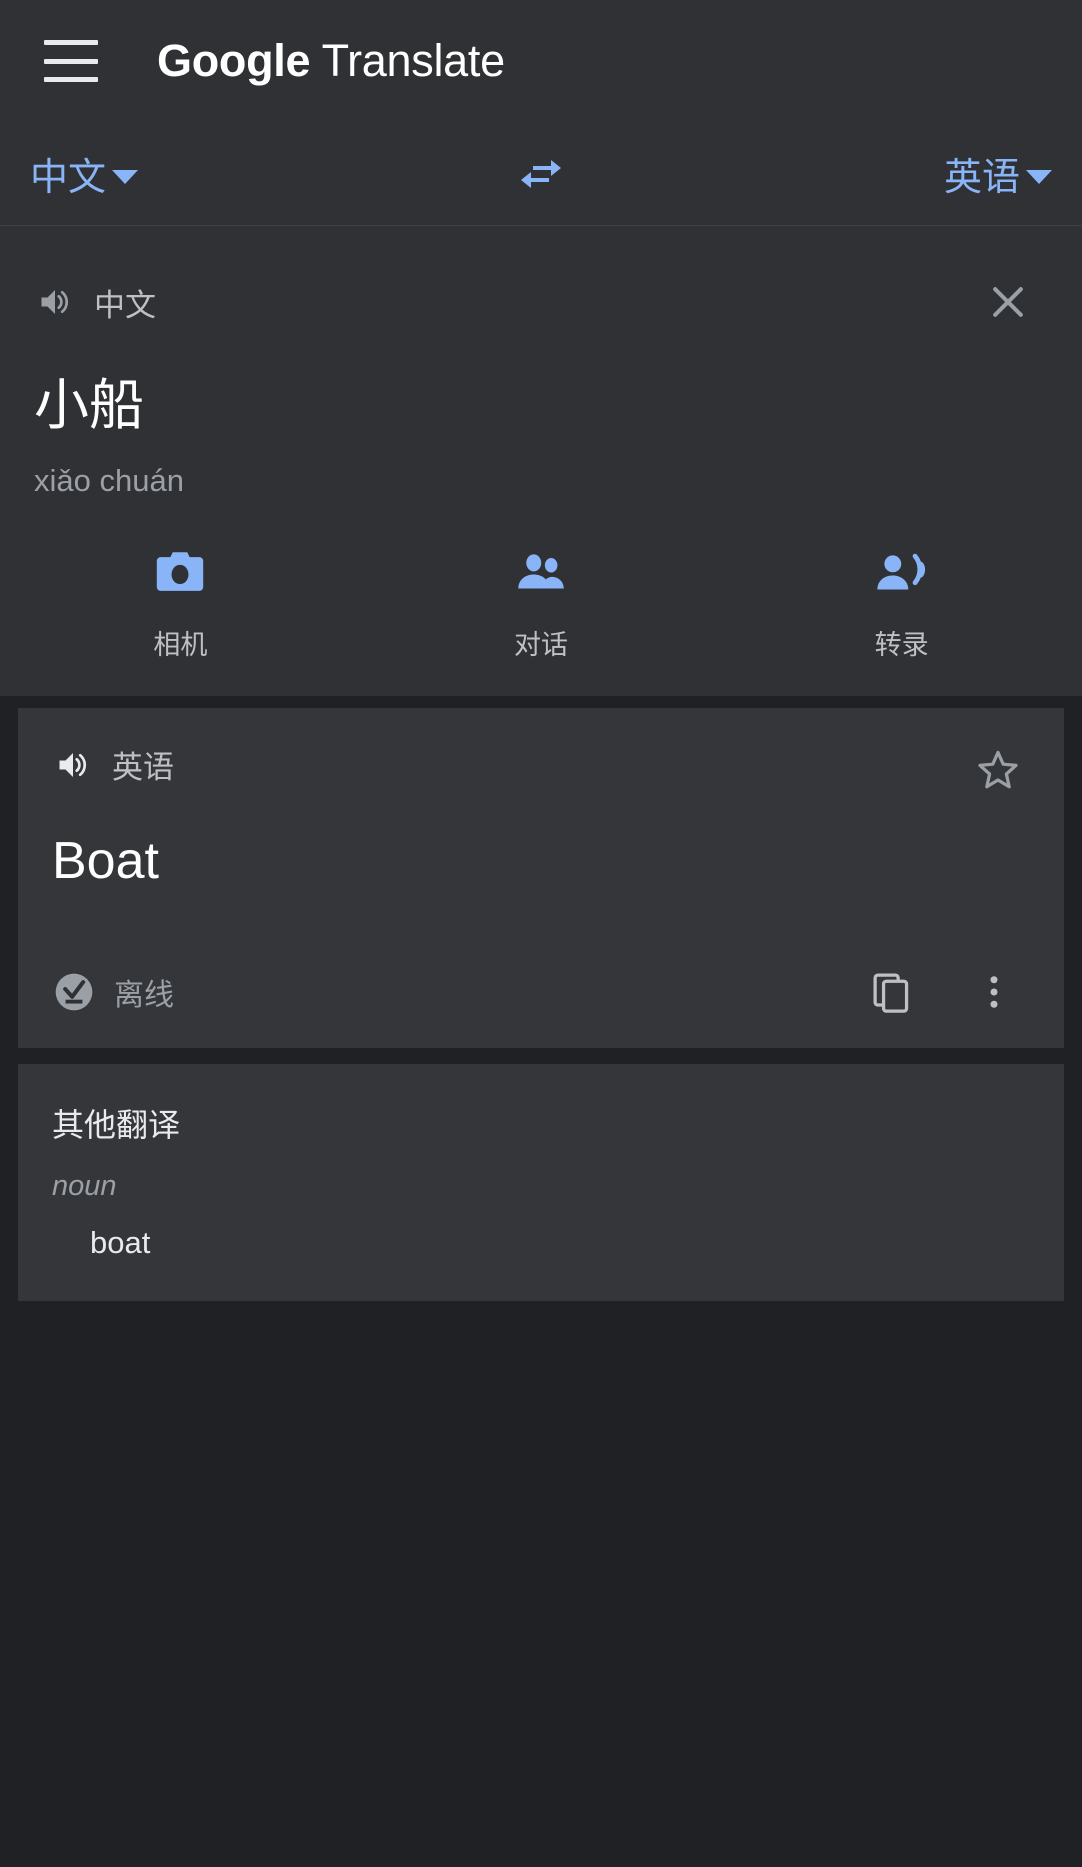 This screenshot has width=1082, height=1867. I want to click on result-header-row: 英语, so click(541, 770).